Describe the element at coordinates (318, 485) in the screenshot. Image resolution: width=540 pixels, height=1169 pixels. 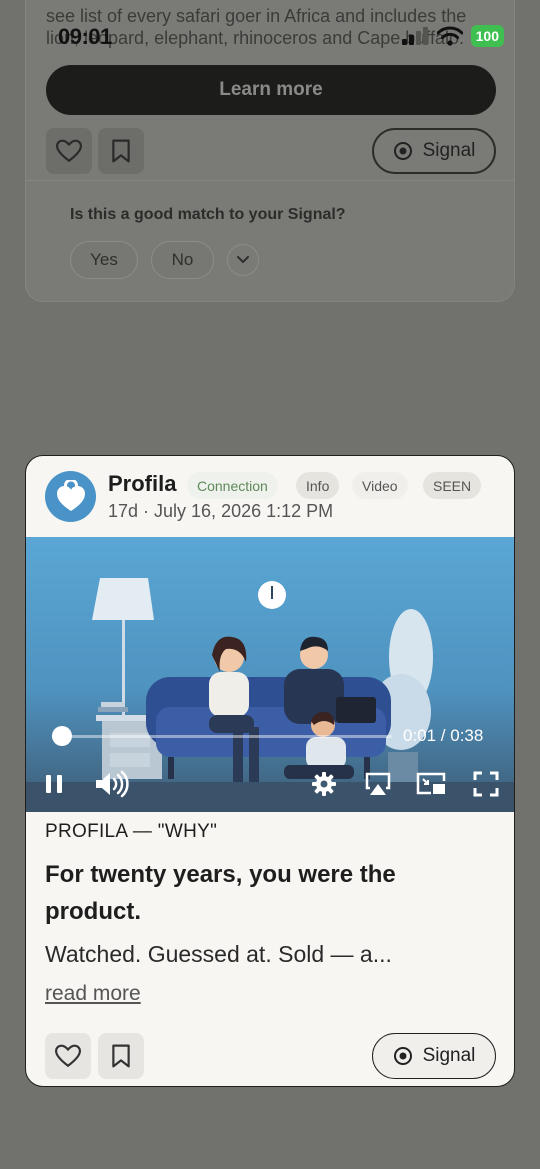
I see `badge-info: Info` at that location.